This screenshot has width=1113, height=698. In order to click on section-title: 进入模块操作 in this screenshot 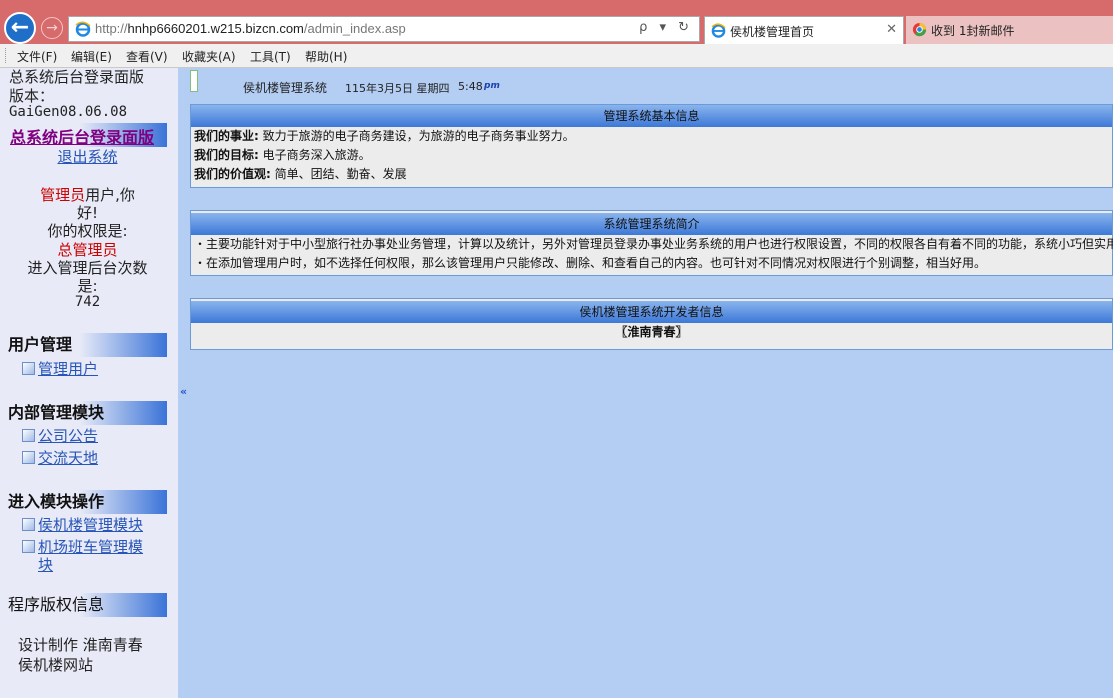, I will do `click(56, 501)`.